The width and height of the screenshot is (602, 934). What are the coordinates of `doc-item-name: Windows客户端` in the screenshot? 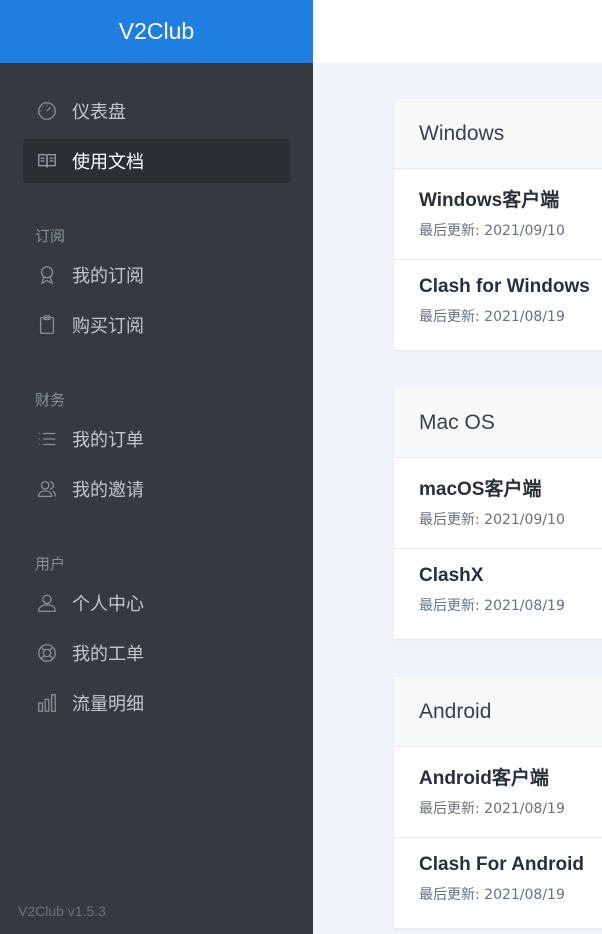 It's located at (489, 200).